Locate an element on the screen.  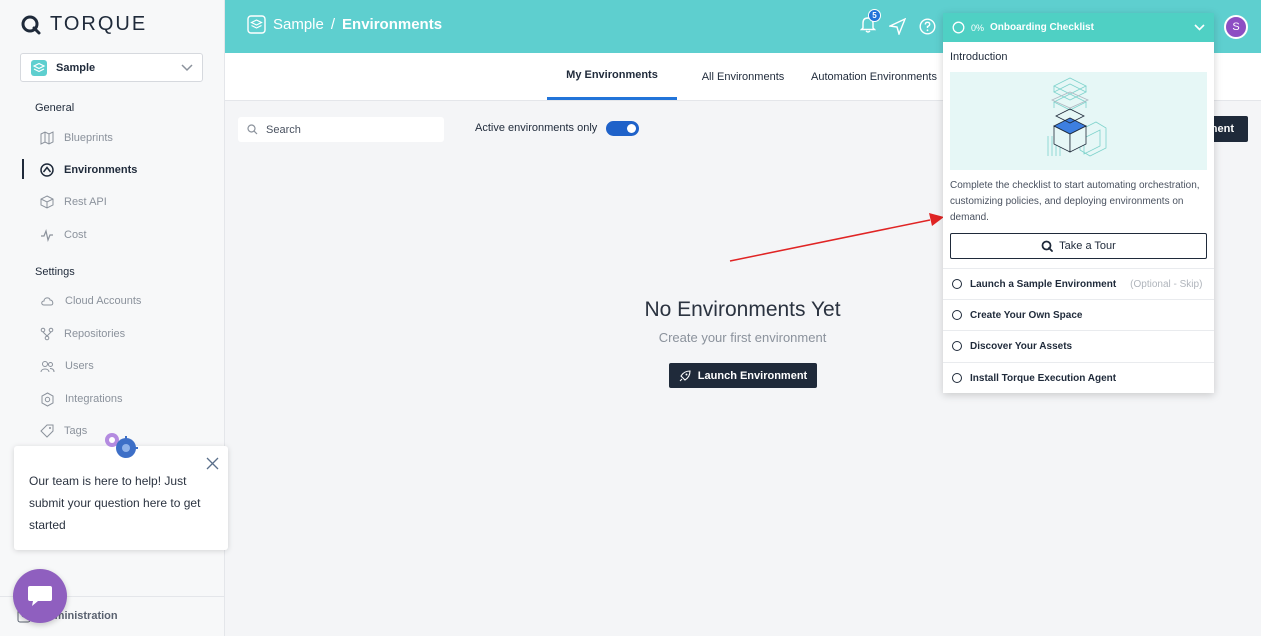
launch-environment-label: Launch Environment is located at coordinates (752, 375).